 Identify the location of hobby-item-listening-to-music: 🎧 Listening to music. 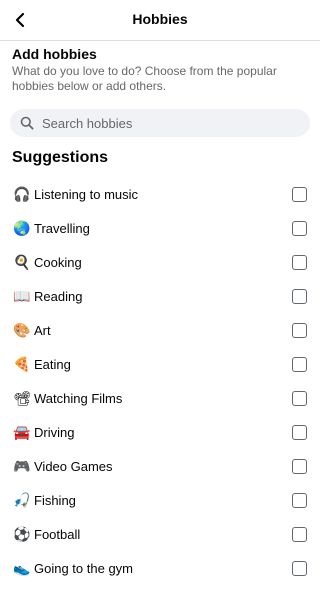
(160, 194).